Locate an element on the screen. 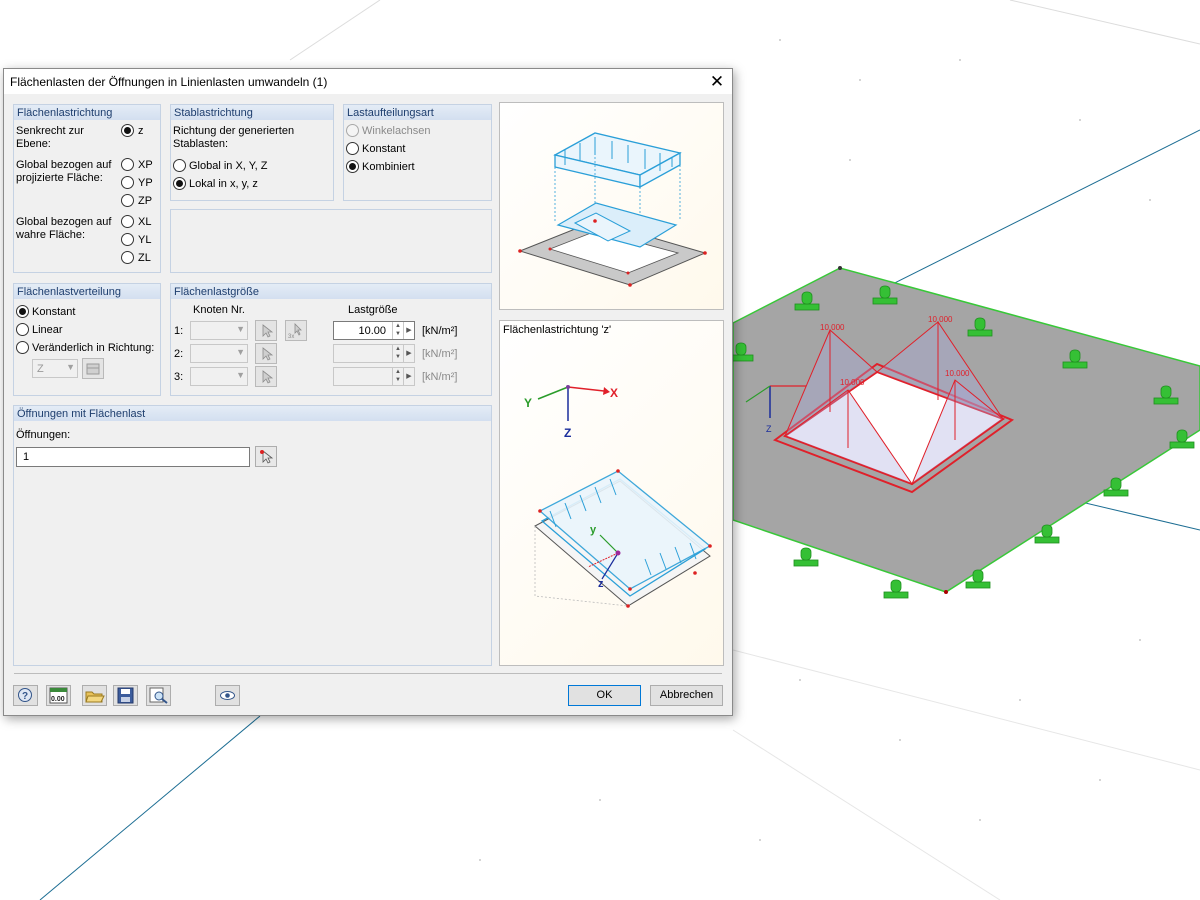 The height and width of the screenshot is (900, 1200). group-header: Lastaufteilungsart is located at coordinates (417, 112).